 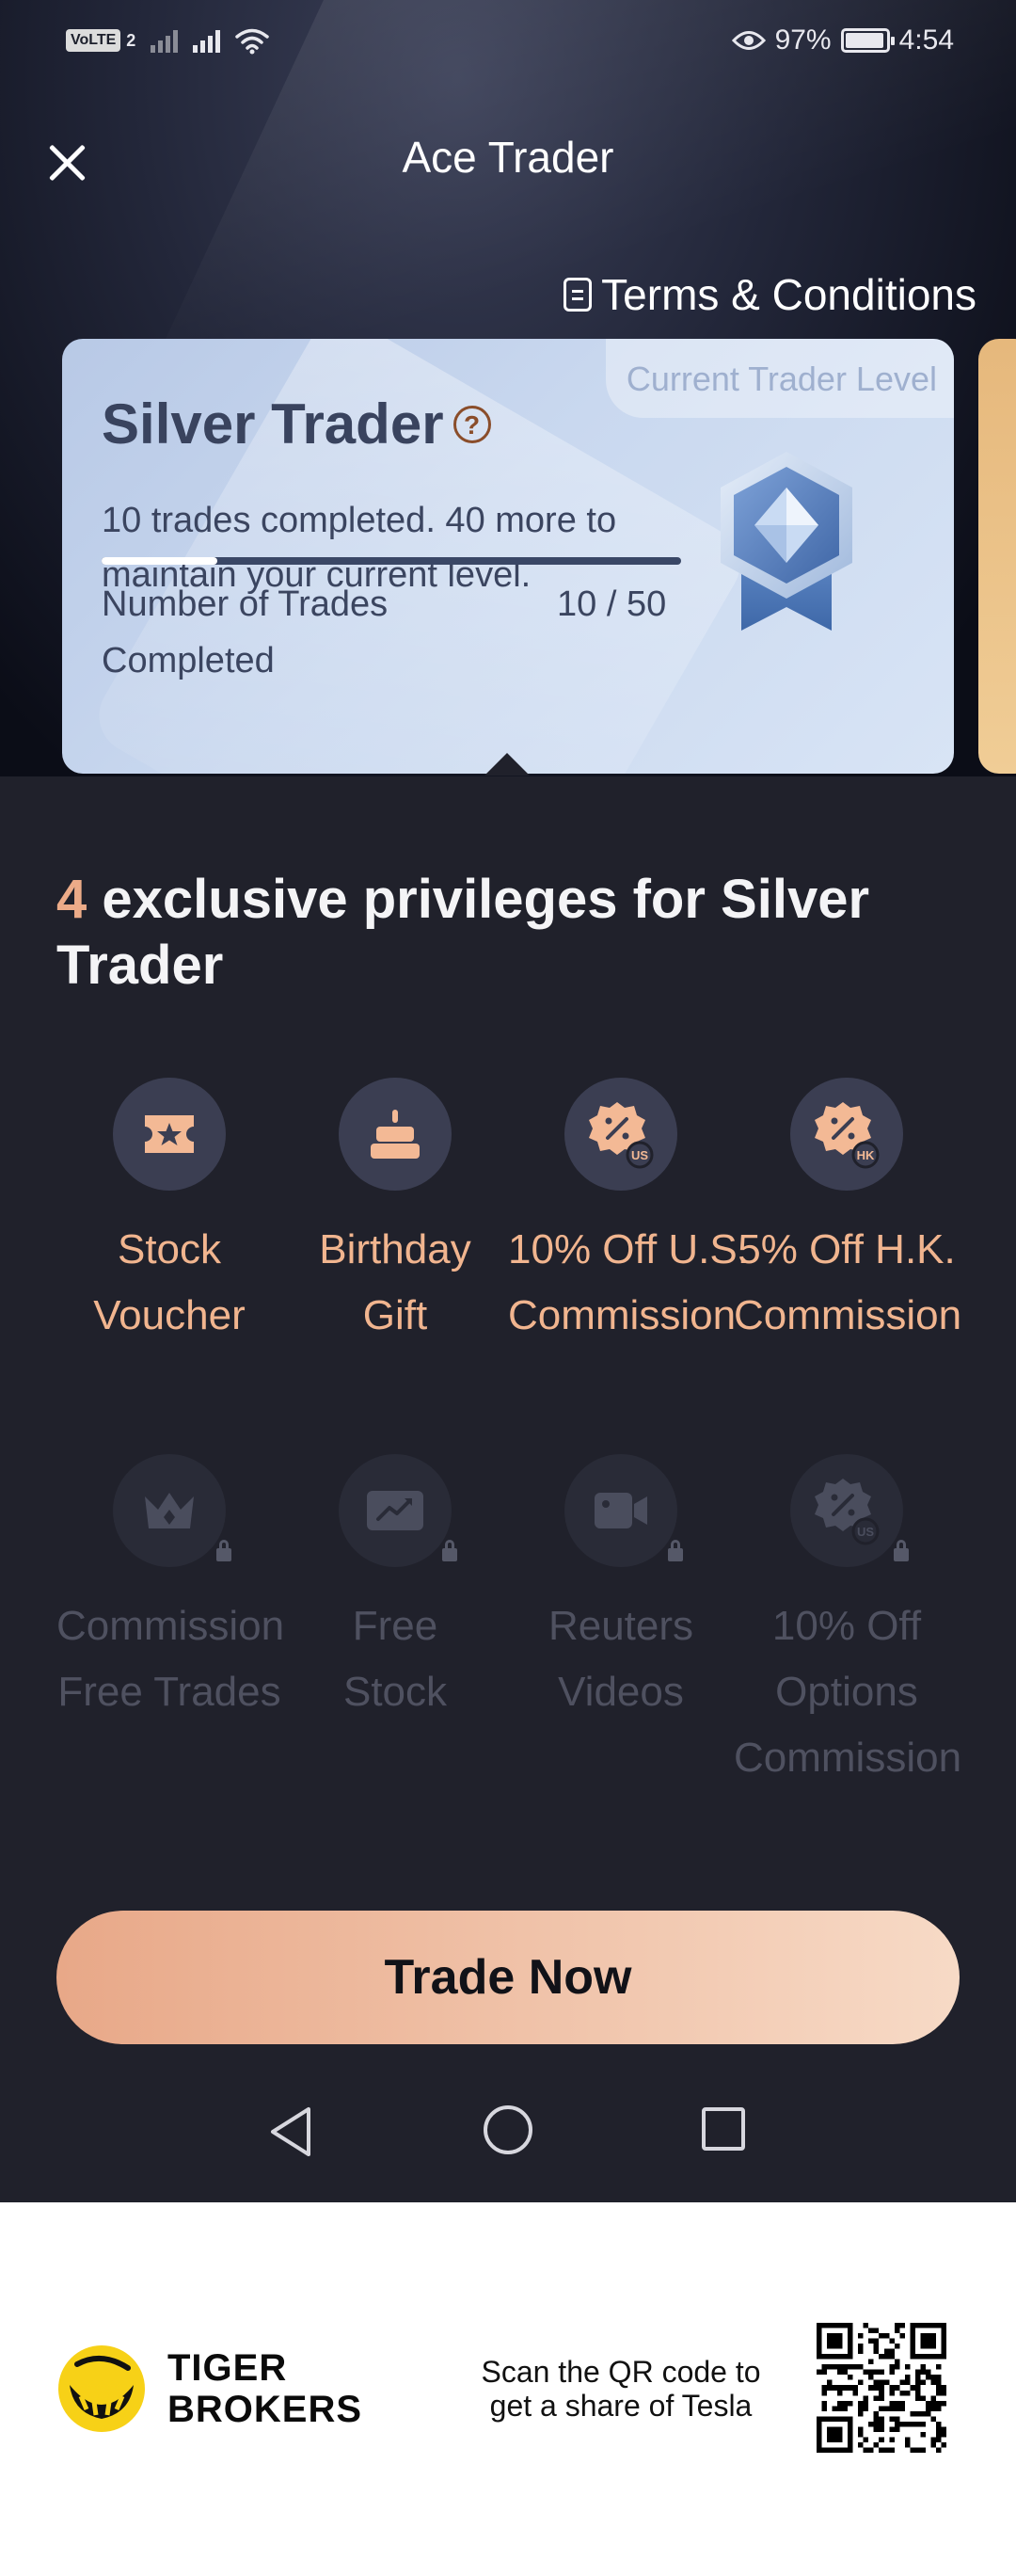 I want to click on level-name: Silver Trader, so click(x=273, y=424).